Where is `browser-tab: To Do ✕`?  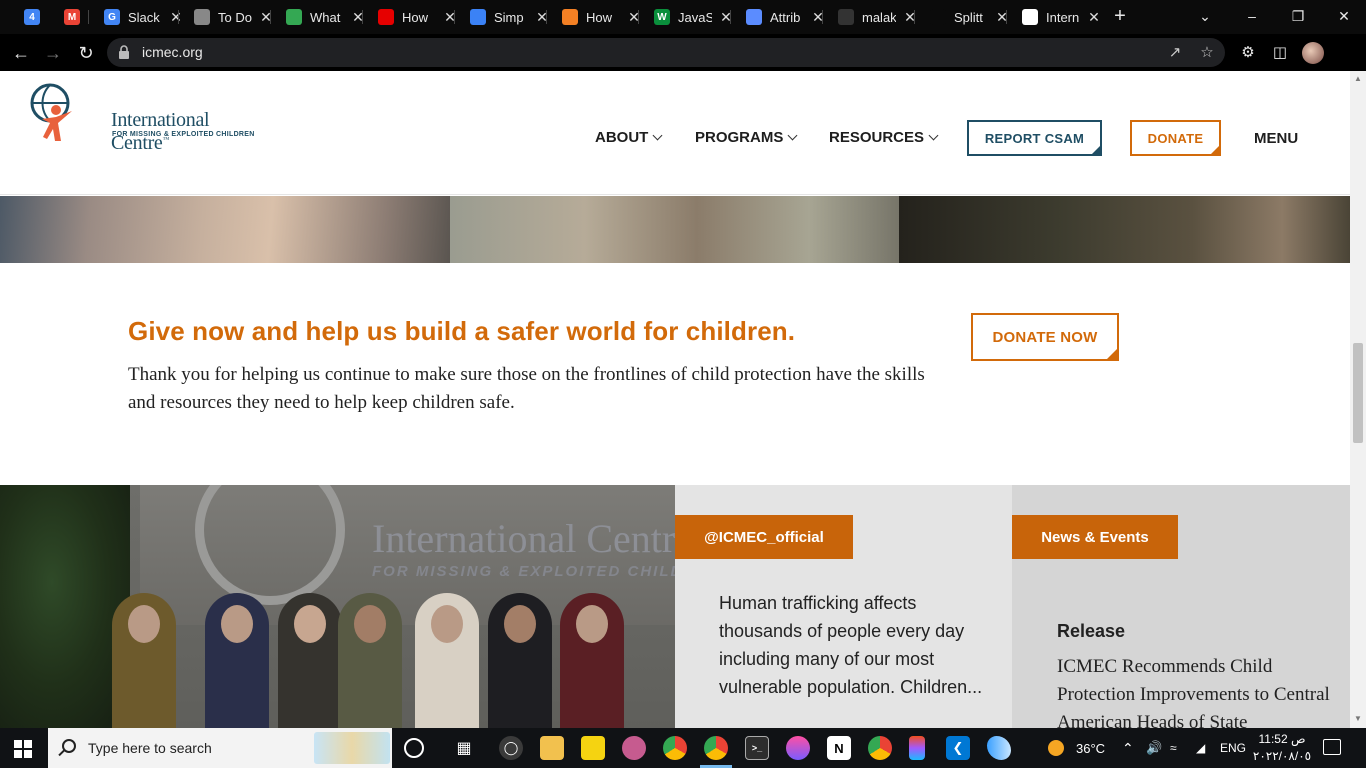 browser-tab: To Do ✕ is located at coordinates (230, 17).